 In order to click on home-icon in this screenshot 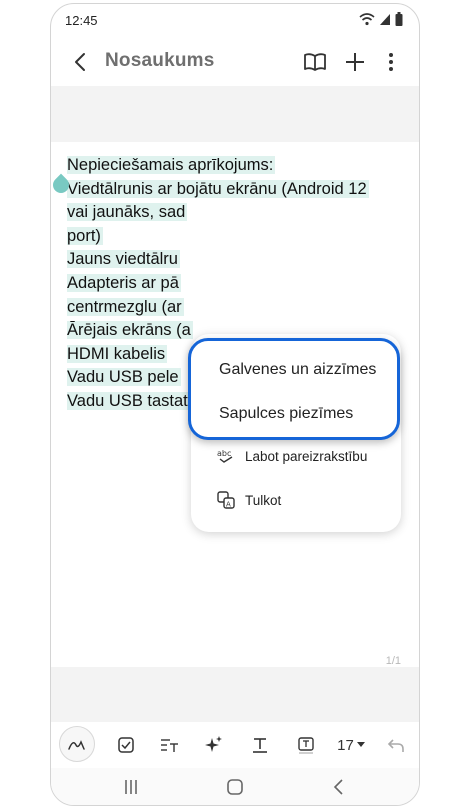, I will do `click(235, 787)`.